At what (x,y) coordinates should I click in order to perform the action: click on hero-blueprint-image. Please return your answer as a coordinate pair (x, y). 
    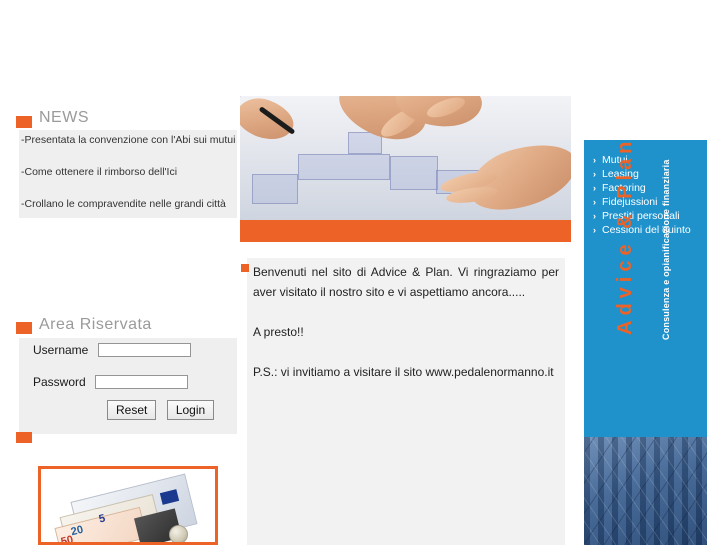
    Looking at the image, I should click on (405, 158).